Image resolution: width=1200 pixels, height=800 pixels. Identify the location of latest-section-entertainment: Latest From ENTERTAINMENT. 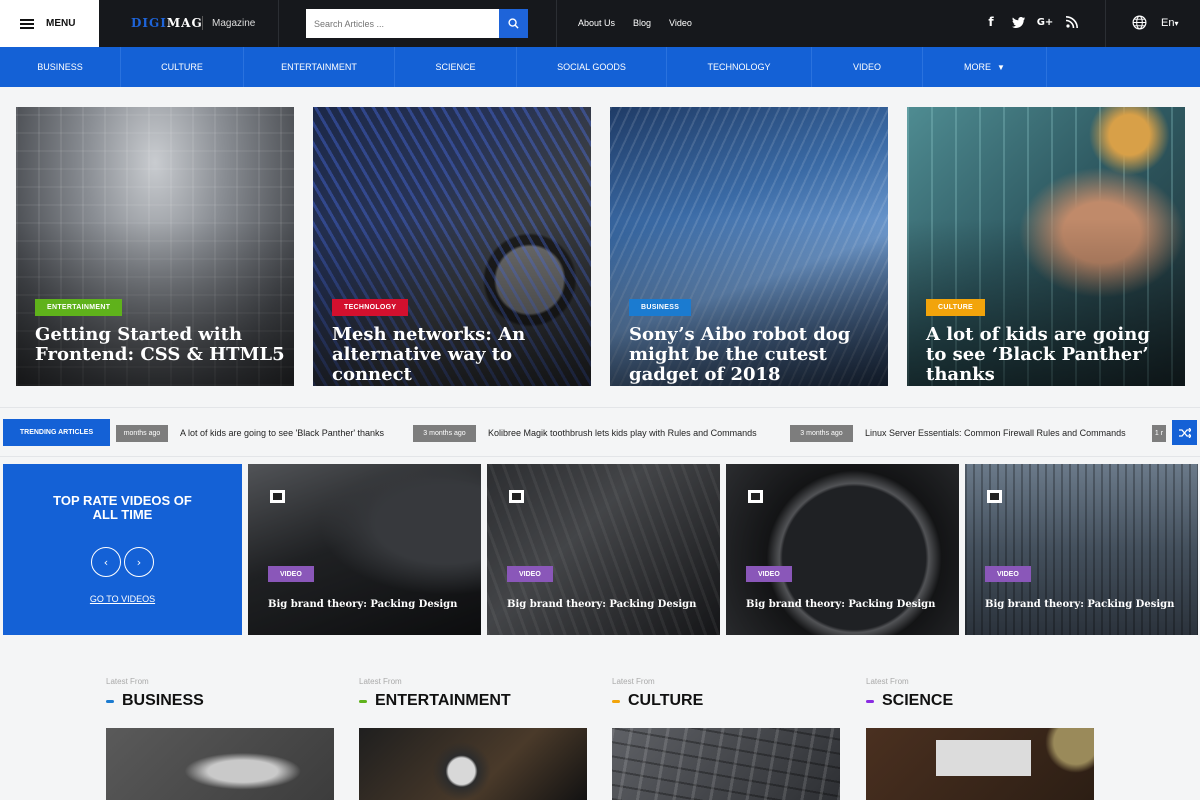
(473, 738).